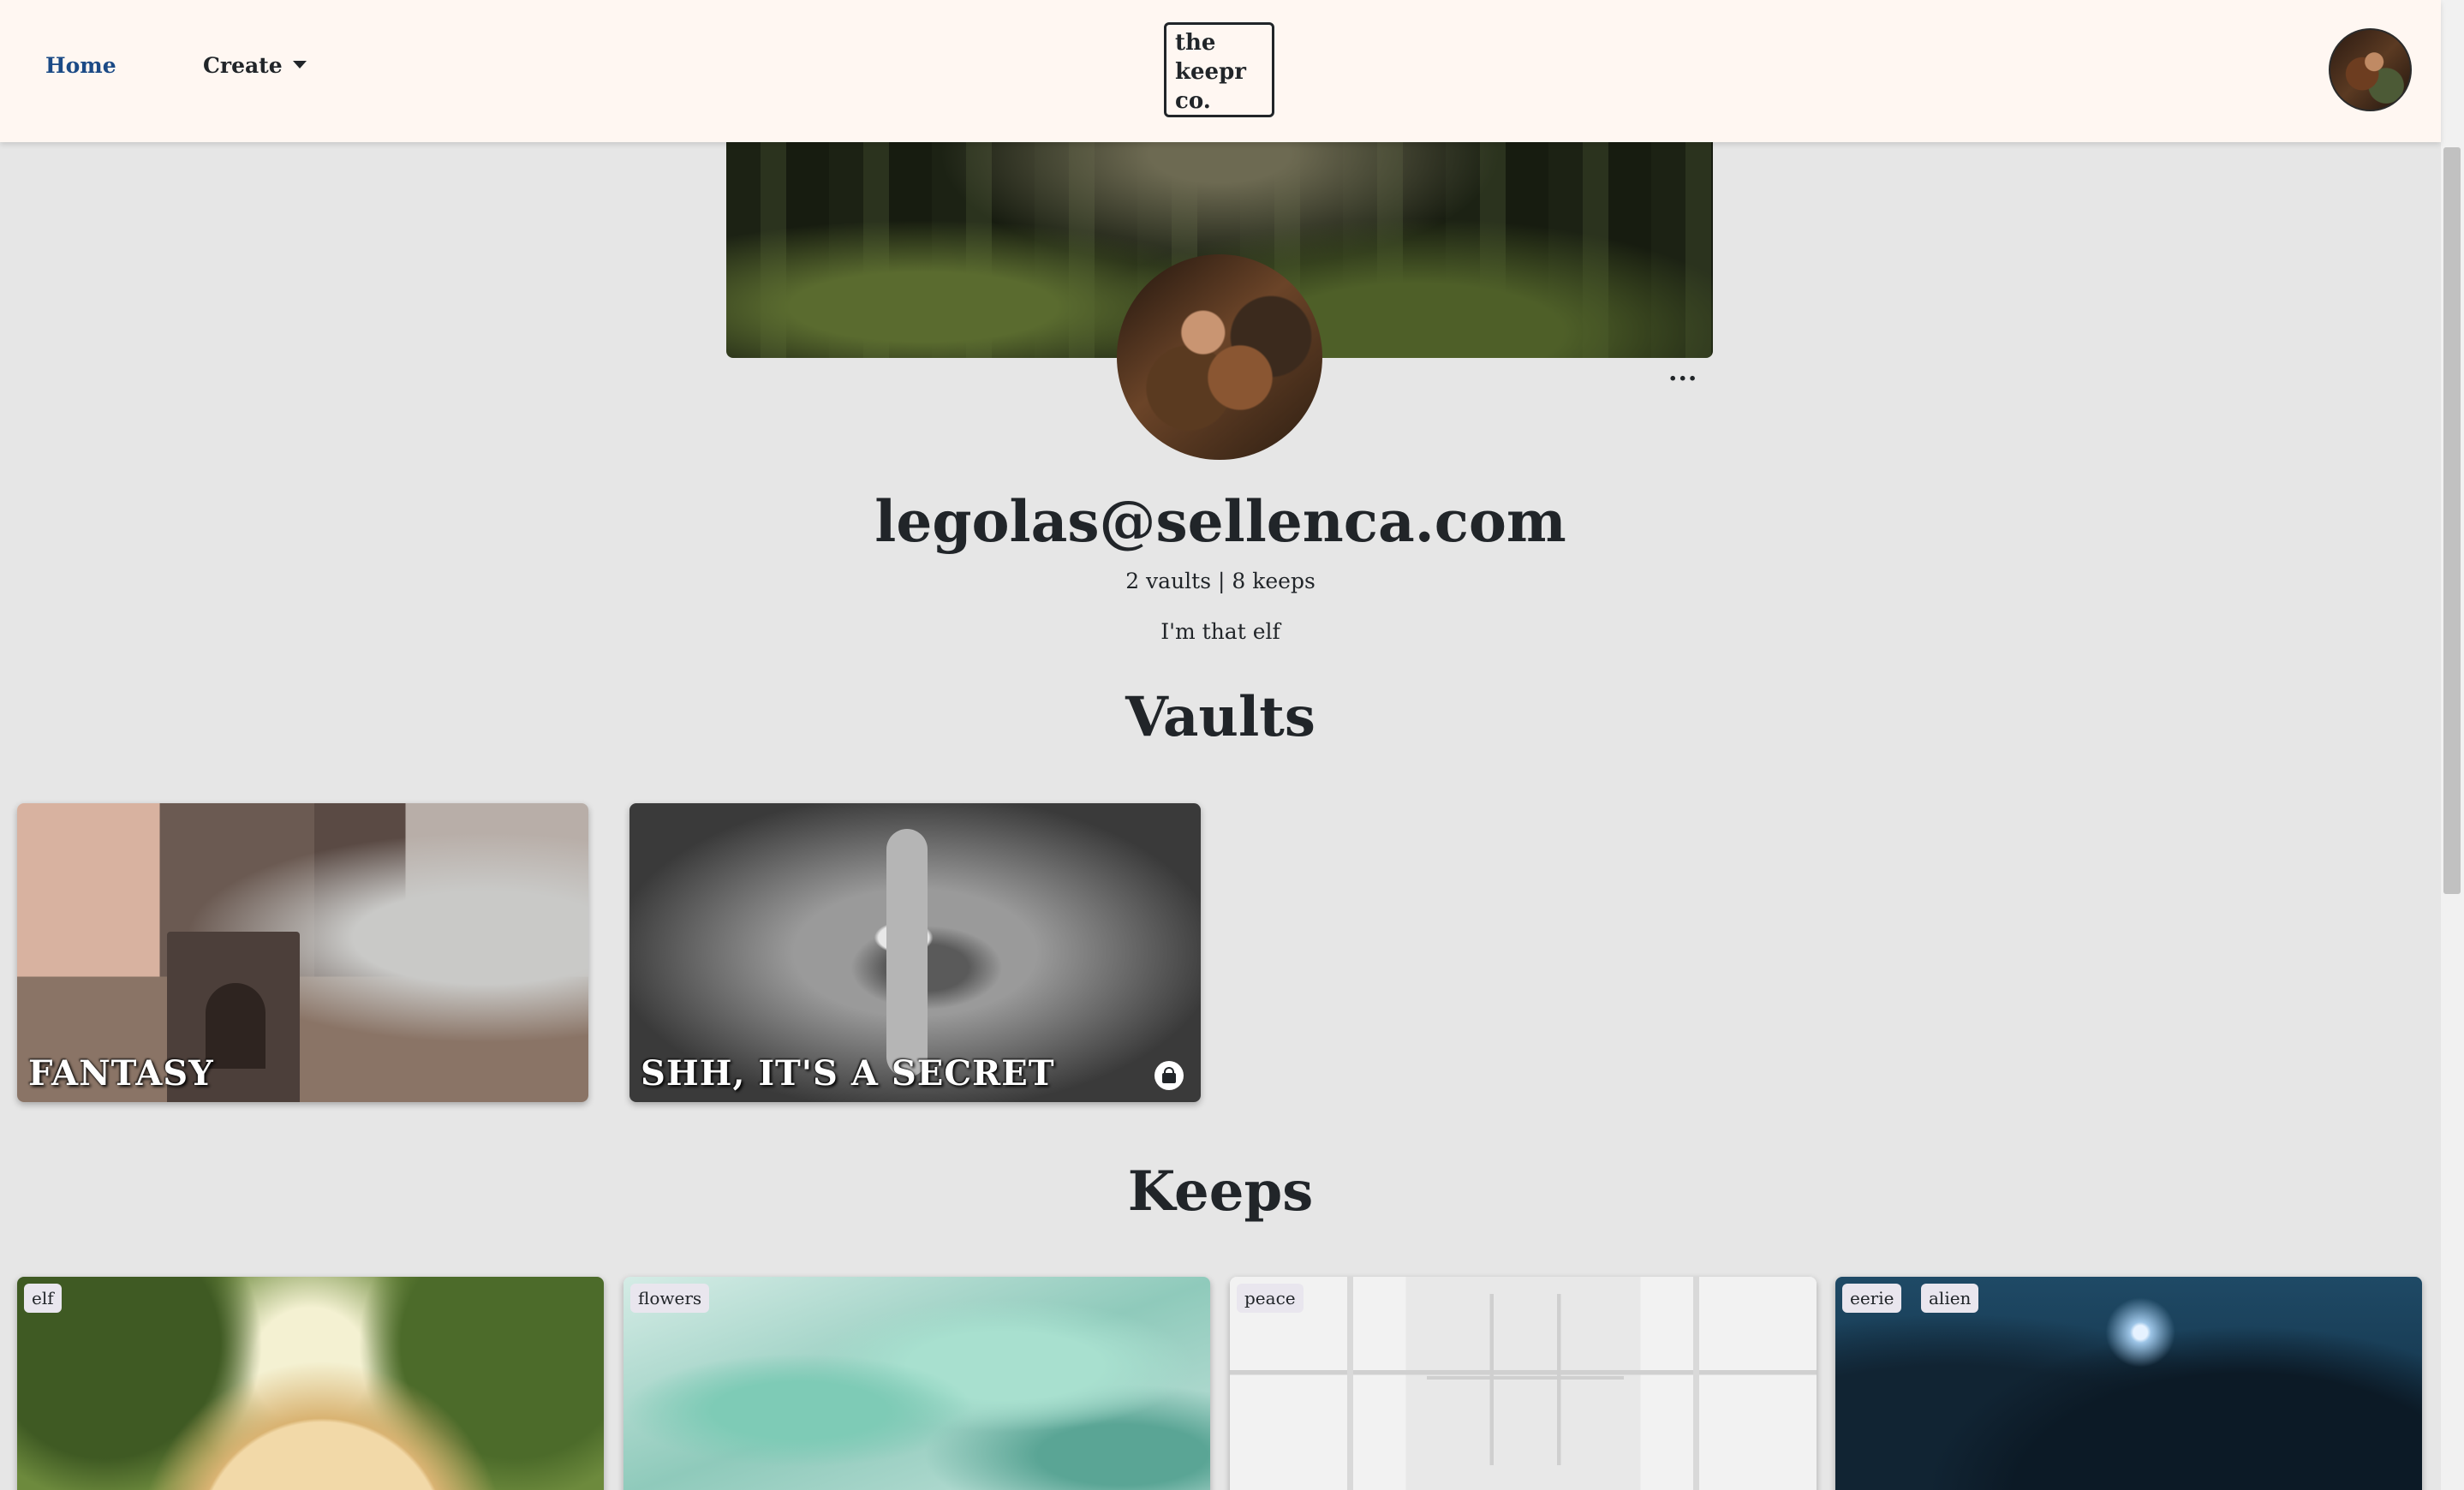 Image resolution: width=2464 pixels, height=1490 pixels. I want to click on create-dropdown: Create, so click(255, 65).